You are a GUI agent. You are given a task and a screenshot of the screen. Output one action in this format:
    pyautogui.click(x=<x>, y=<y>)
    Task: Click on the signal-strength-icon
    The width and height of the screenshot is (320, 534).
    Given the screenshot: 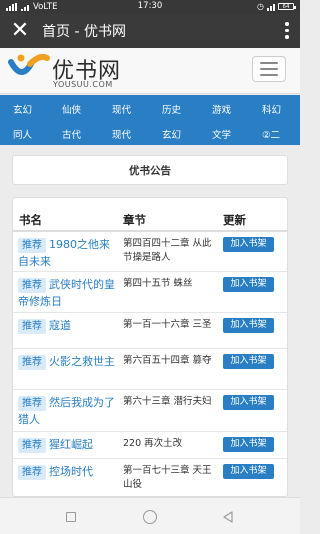 What is the action you would take?
    pyautogui.click(x=271, y=7)
    